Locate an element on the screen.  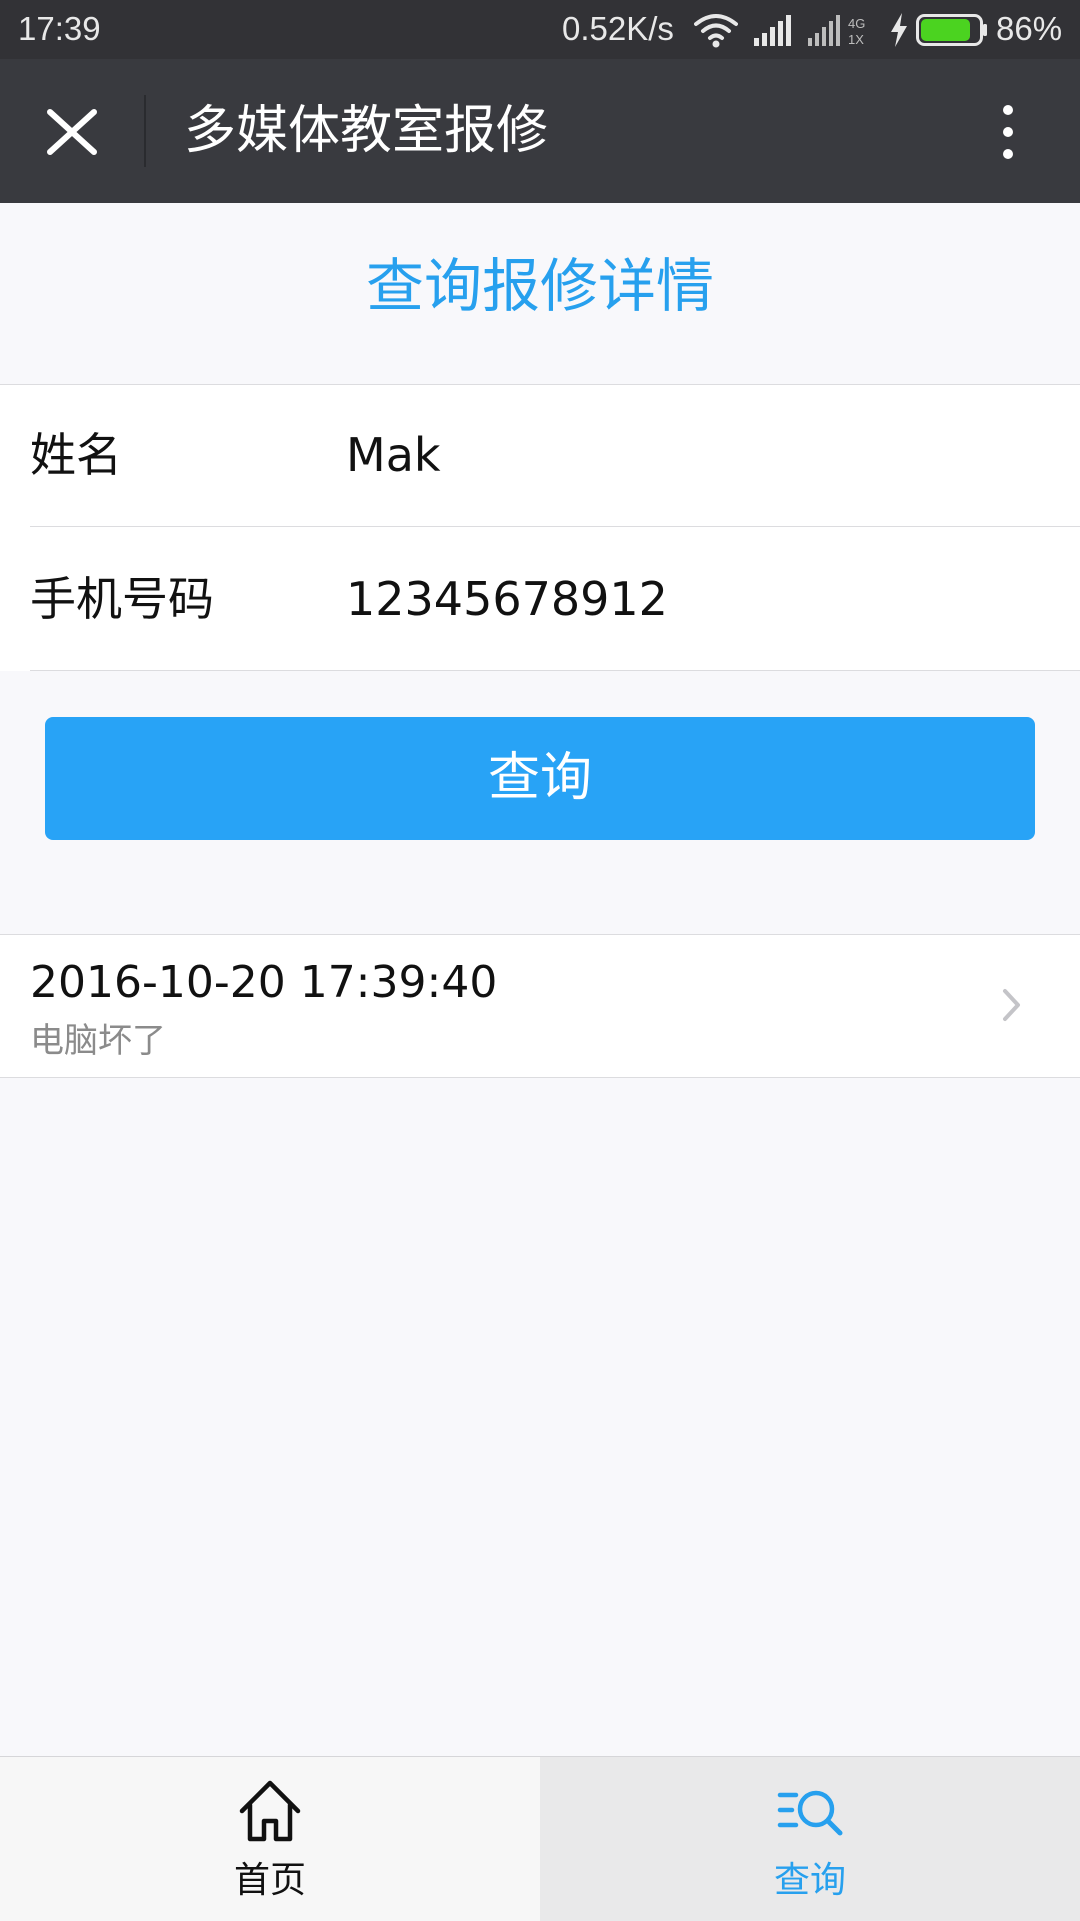
network-speed: 0.52K/s is located at coordinates (618, 28).